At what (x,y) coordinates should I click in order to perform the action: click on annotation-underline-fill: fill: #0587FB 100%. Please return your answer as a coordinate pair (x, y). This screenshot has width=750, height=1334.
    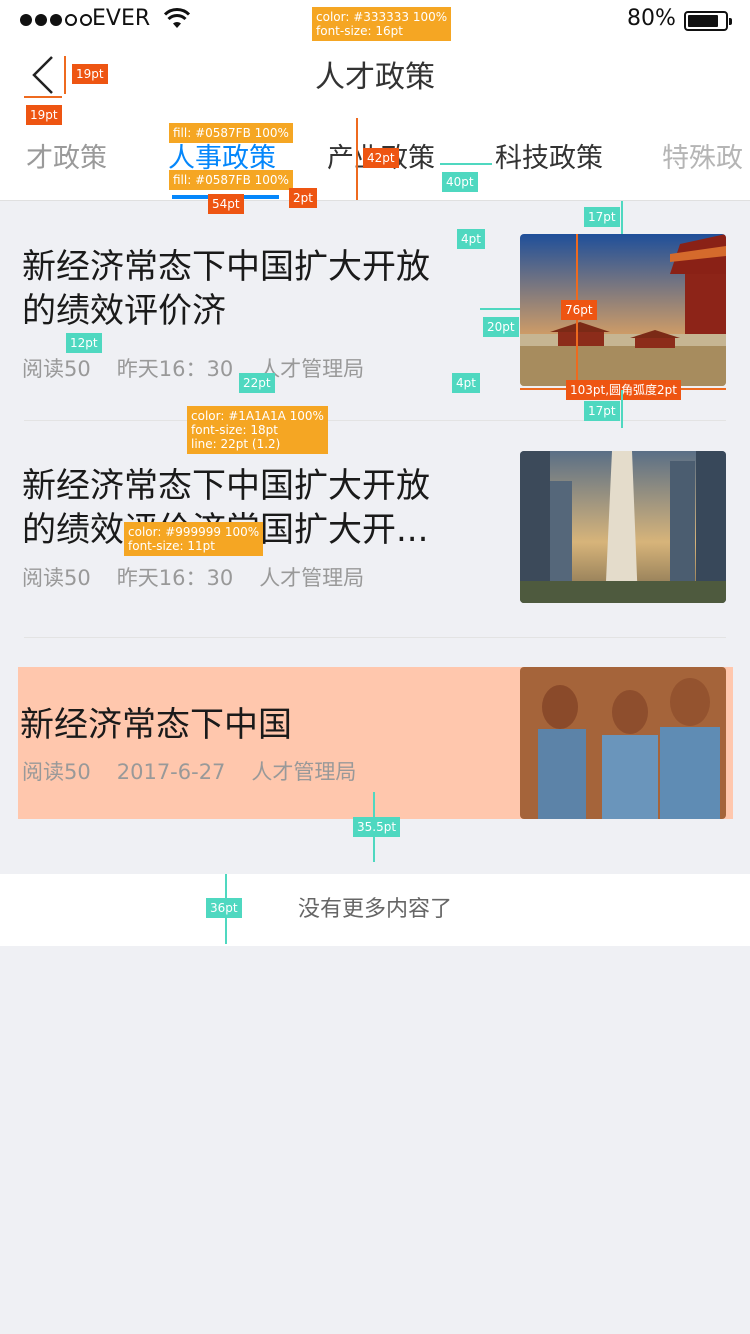
    Looking at the image, I should click on (231, 180).